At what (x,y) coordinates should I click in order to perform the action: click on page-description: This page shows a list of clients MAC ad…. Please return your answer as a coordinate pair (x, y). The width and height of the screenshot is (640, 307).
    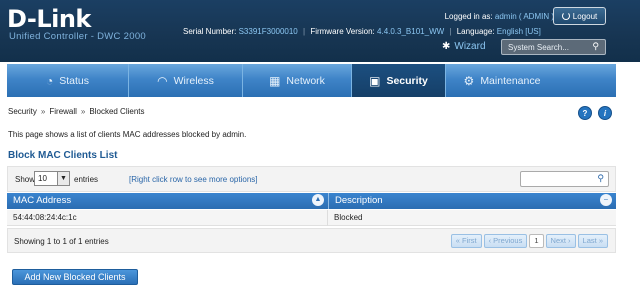
    Looking at the image, I should click on (127, 134).